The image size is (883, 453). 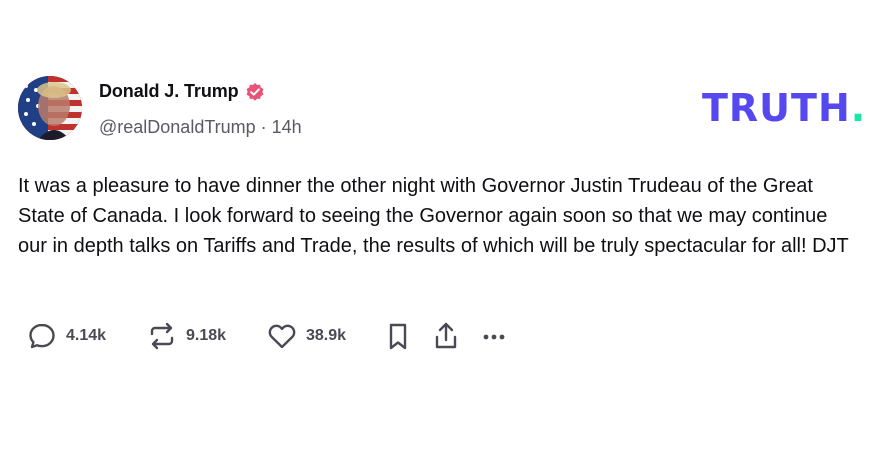 What do you see at coordinates (398, 336) in the screenshot?
I see `bookmark-icon` at bounding box center [398, 336].